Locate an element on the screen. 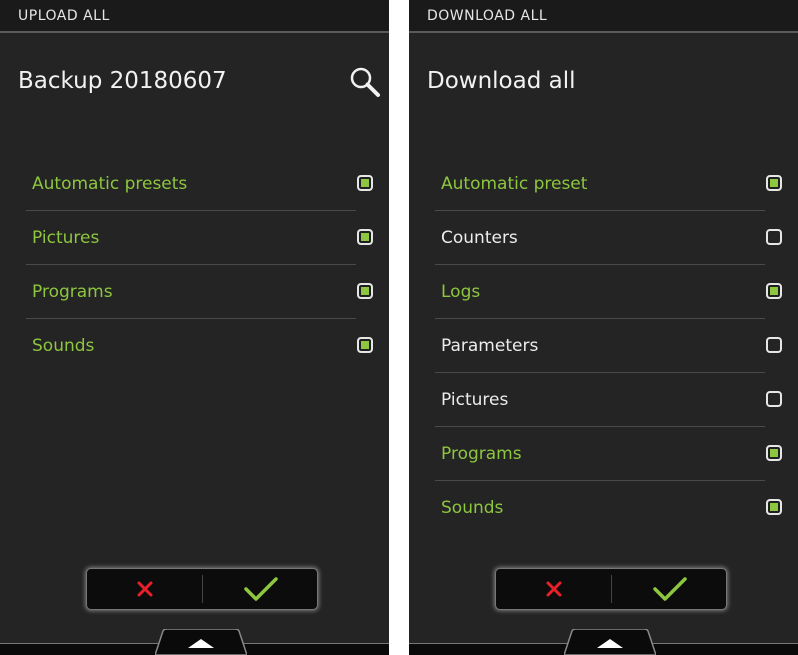 This screenshot has height=655, width=798. list-item-label: Automatic presets is located at coordinates (110, 184).